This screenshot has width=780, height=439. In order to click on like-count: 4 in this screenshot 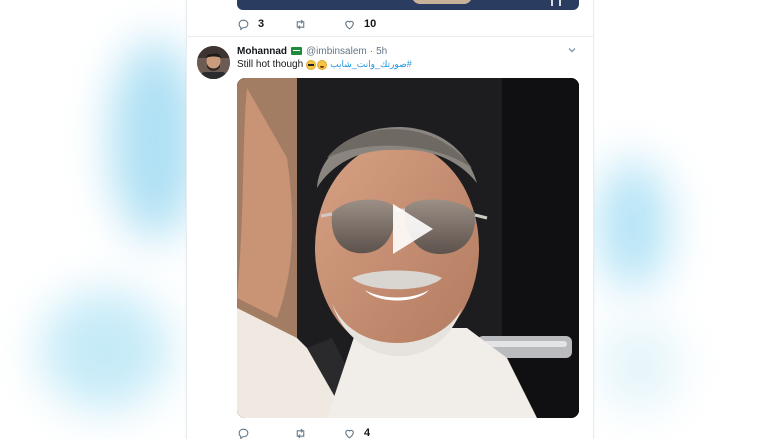, I will do `click(367, 433)`.